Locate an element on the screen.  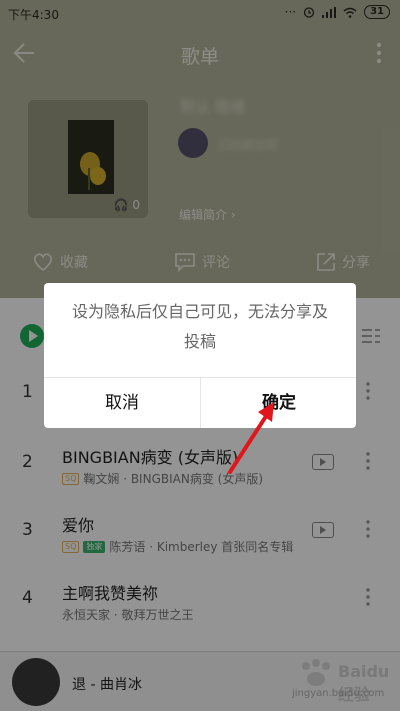
annotation-arrow-icon is located at coordinates (251, 438).